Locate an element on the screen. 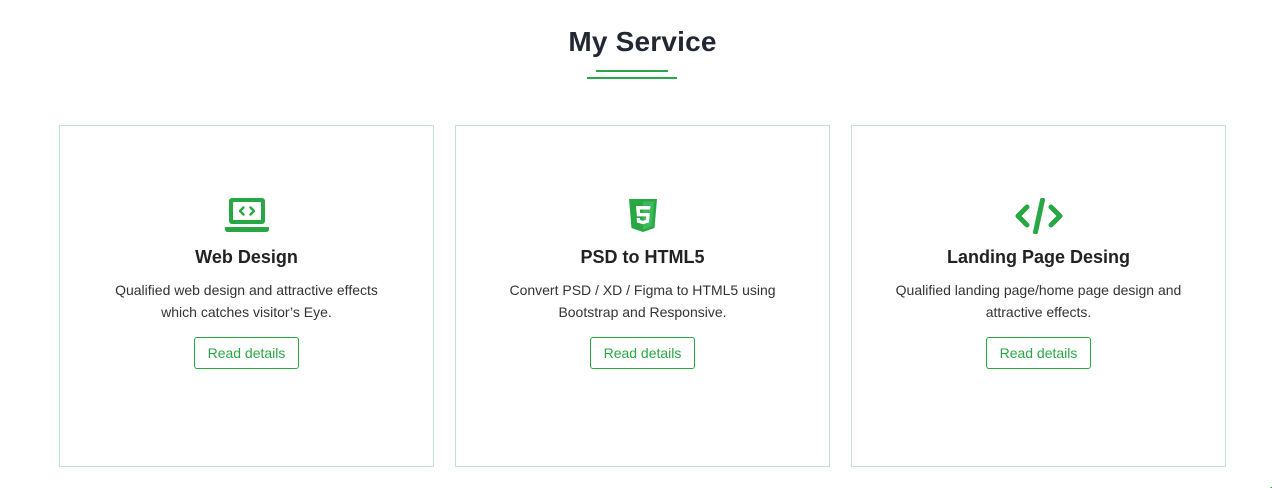  service-title: Web Design is located at coordinates (246, 257).